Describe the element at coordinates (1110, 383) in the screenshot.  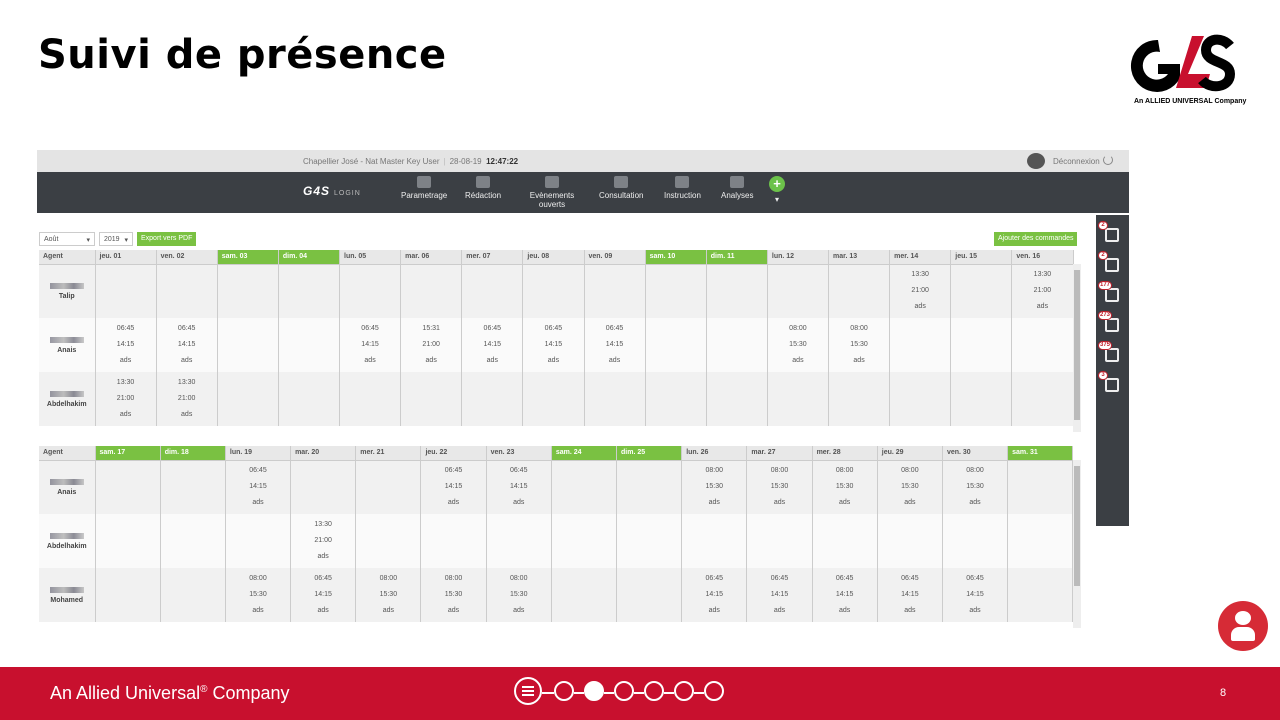
I see `org-chart-icon: 3` at that location.